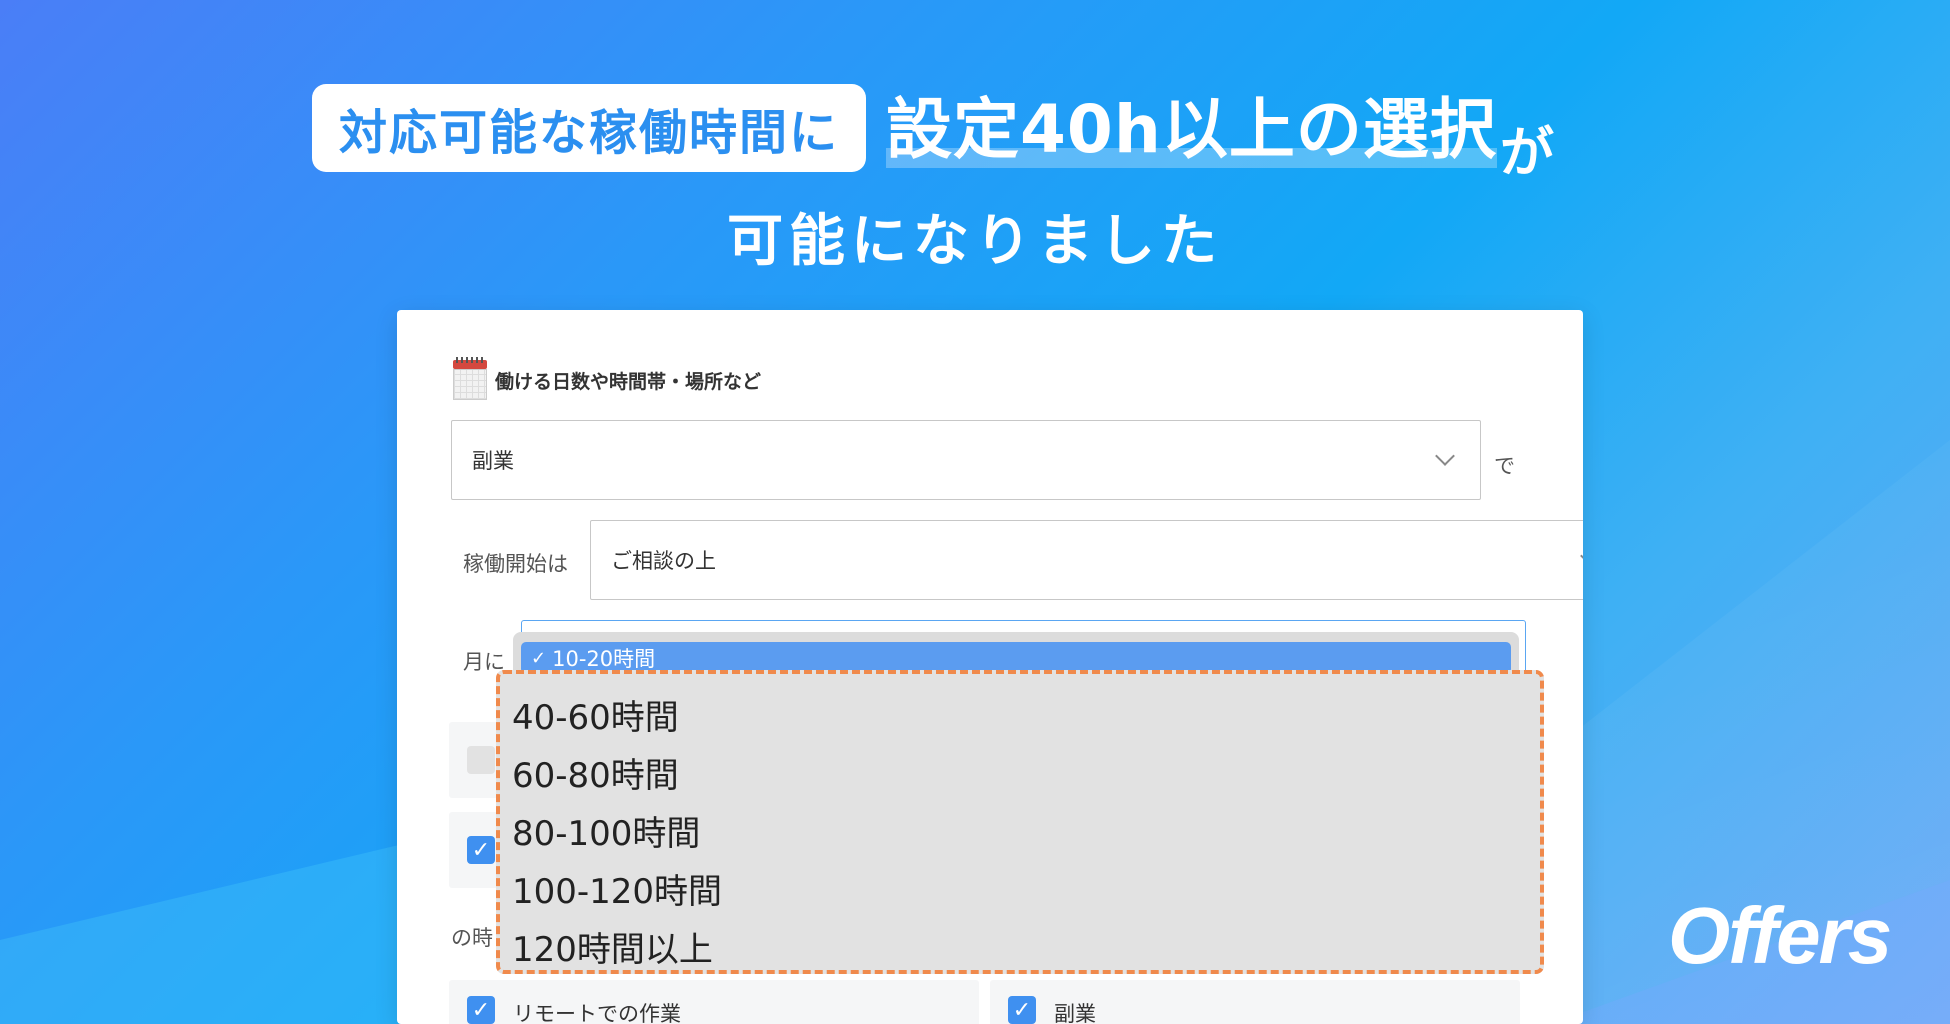 This screenshot has width=1950, height=1024. What do you see at coordinates (493, 461) in the screenshot?
I see `work-type-value: 副業` at bounding box center [493, 461].